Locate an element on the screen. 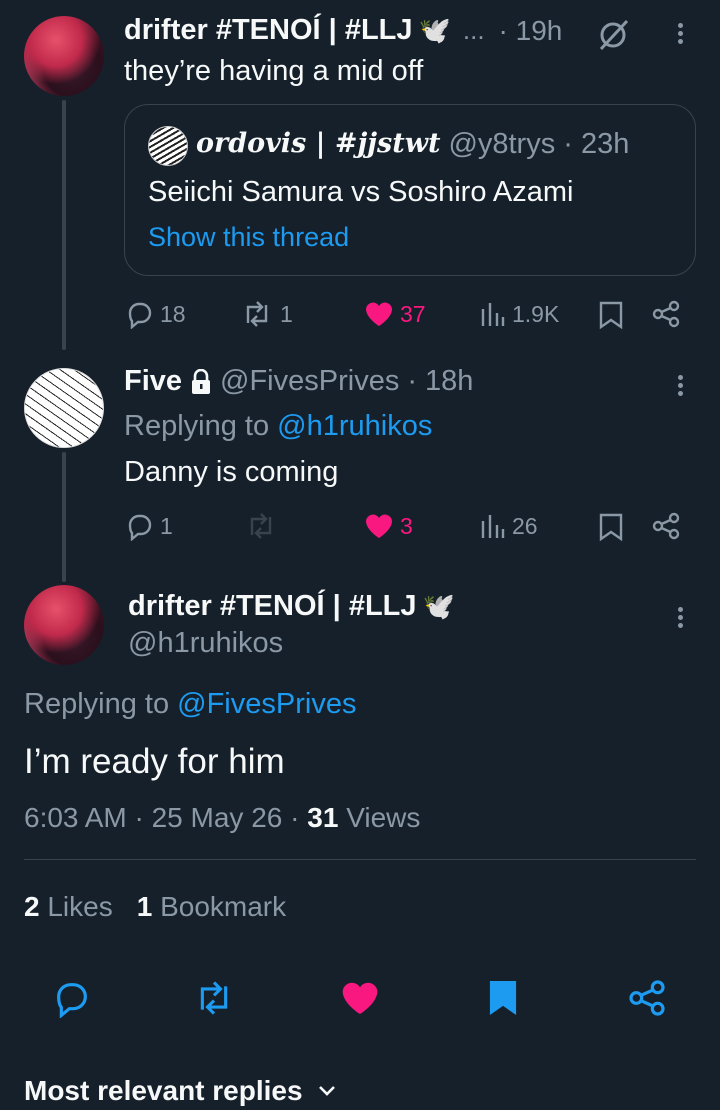 Image resolution: width=720 pixels, height=1110 pixels. bookmark-filled-icon is located at coordinates (503, 998).